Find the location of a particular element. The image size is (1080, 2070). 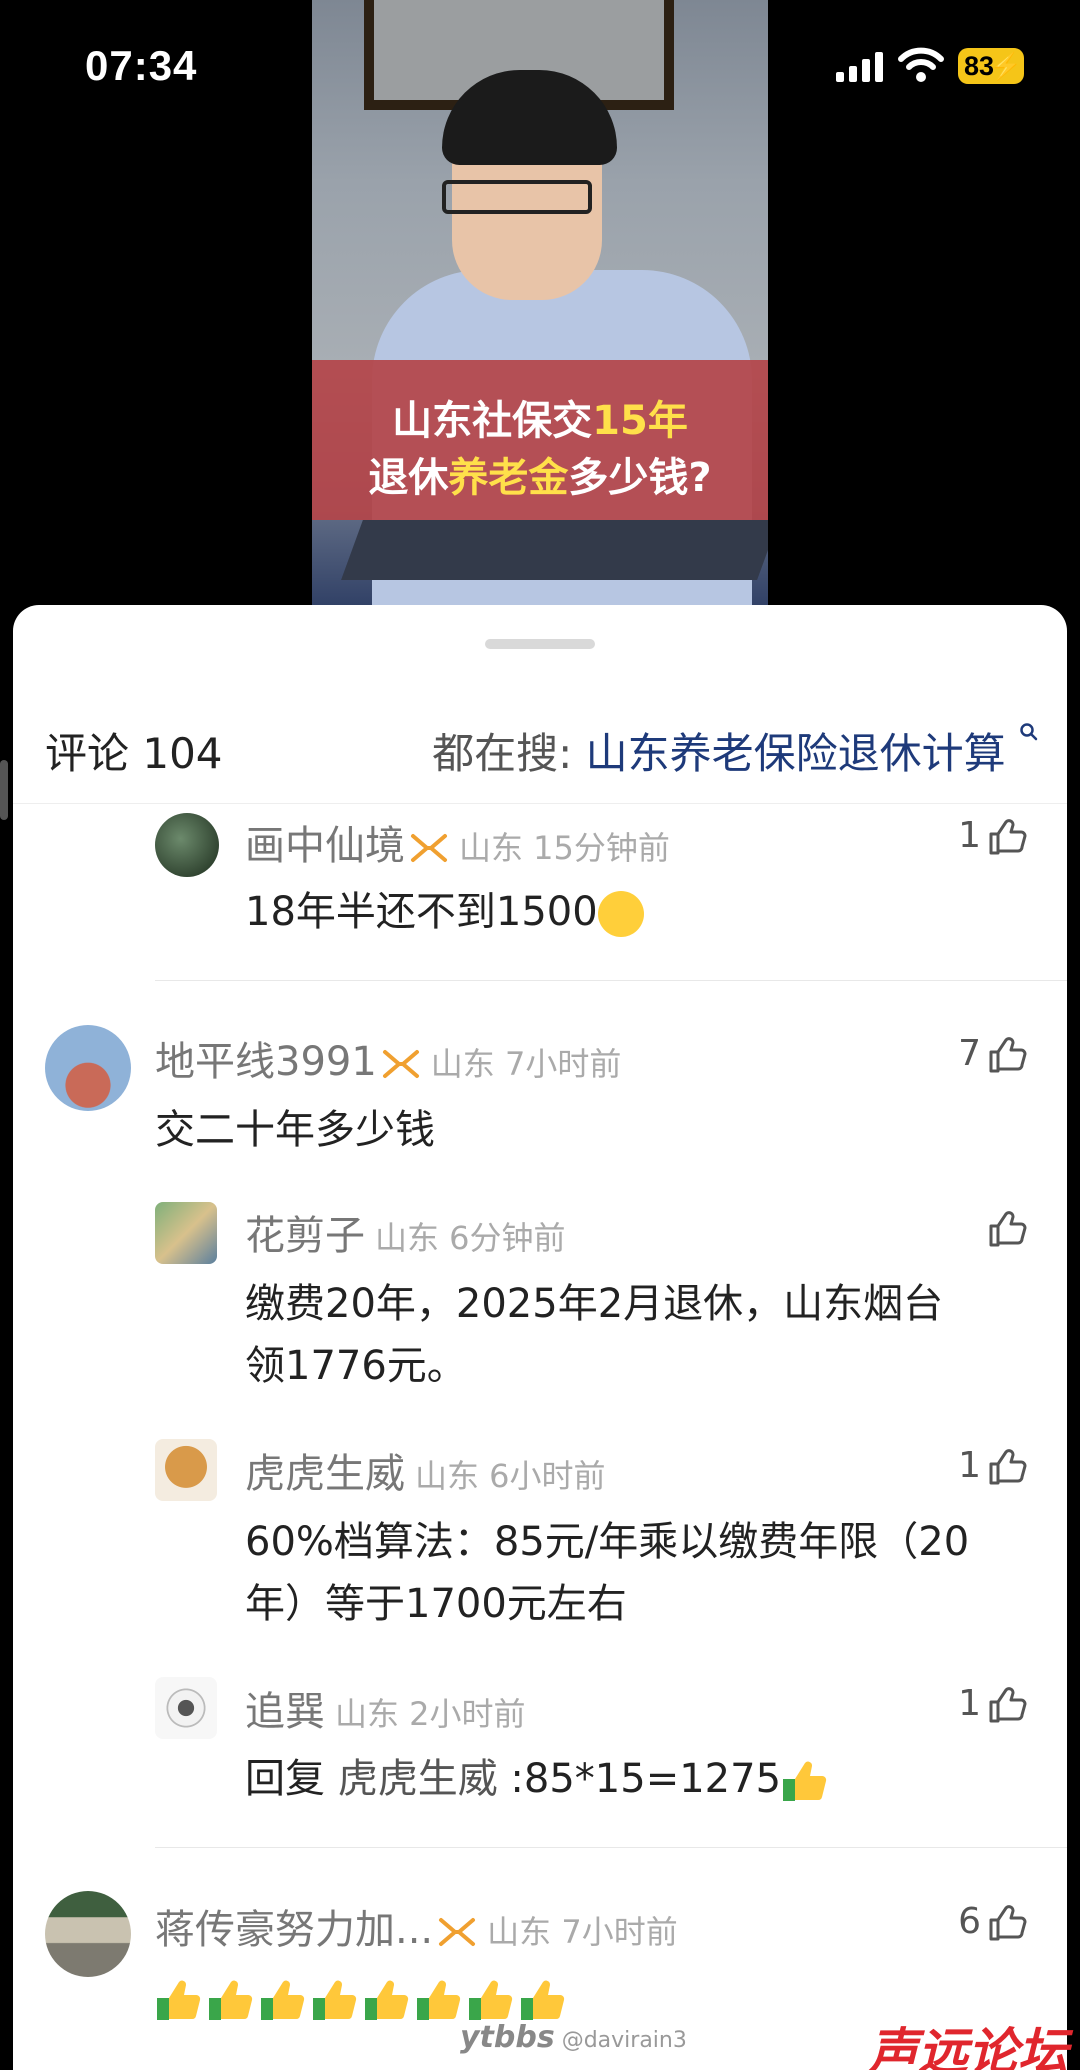

video-title-highlight: 养老金 is located at coordinates (508, 478).